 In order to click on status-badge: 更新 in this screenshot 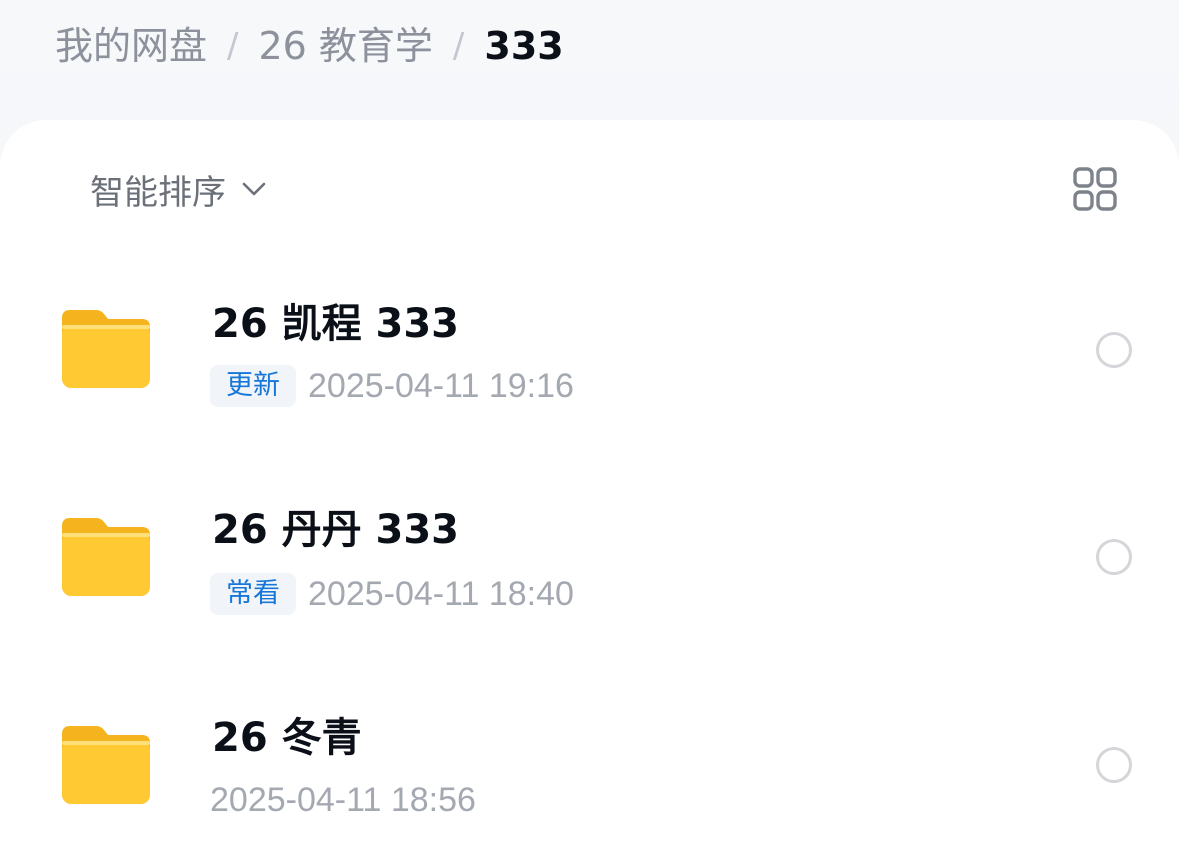, I will do `click(253, 386)`.